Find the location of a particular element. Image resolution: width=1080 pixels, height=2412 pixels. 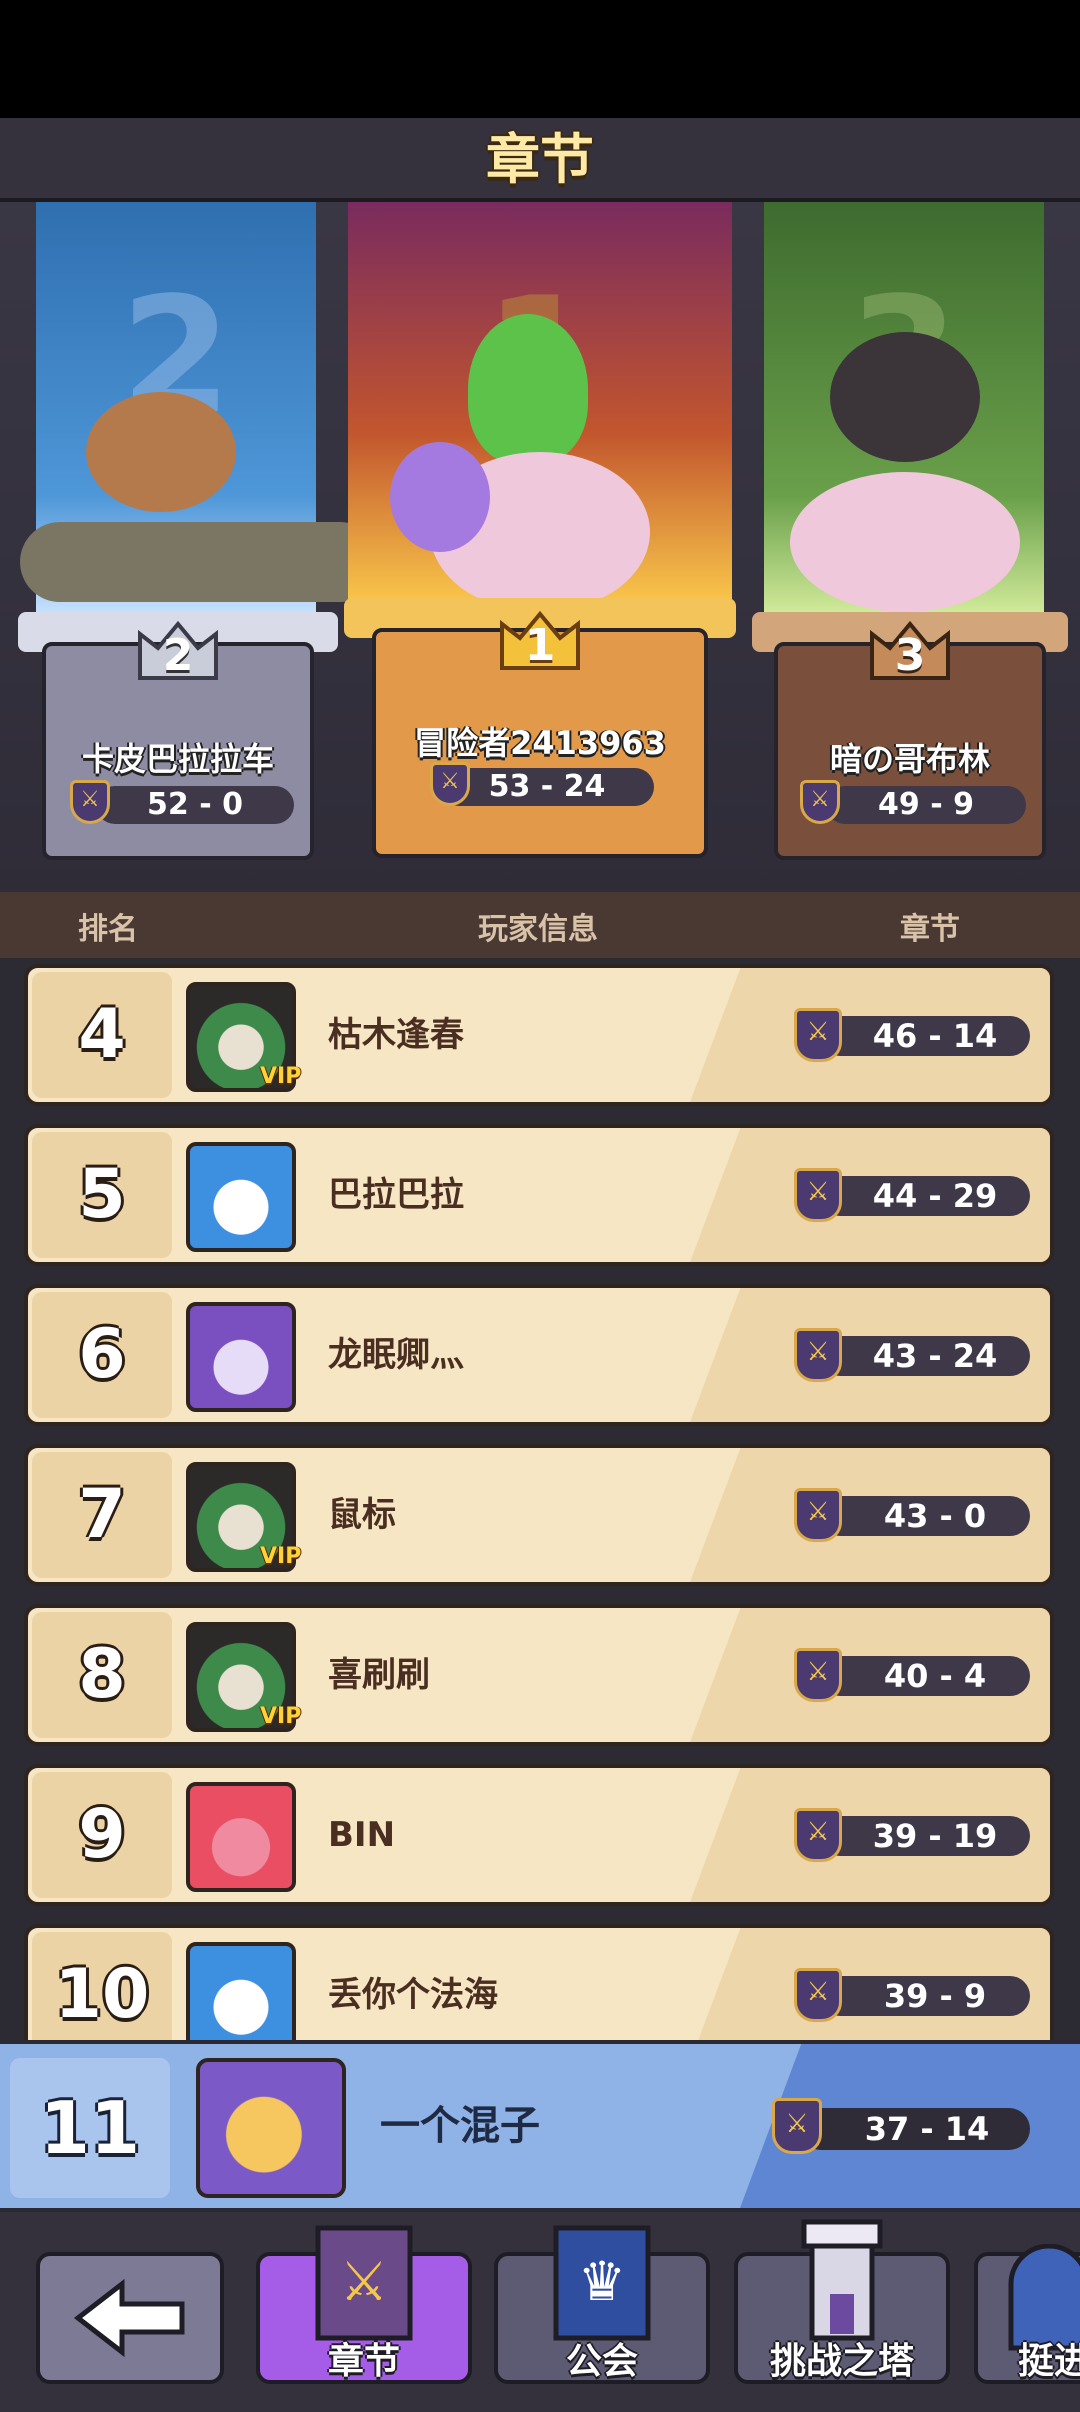

column-header-chapter: 章节 is located at coordinates (930, 929).